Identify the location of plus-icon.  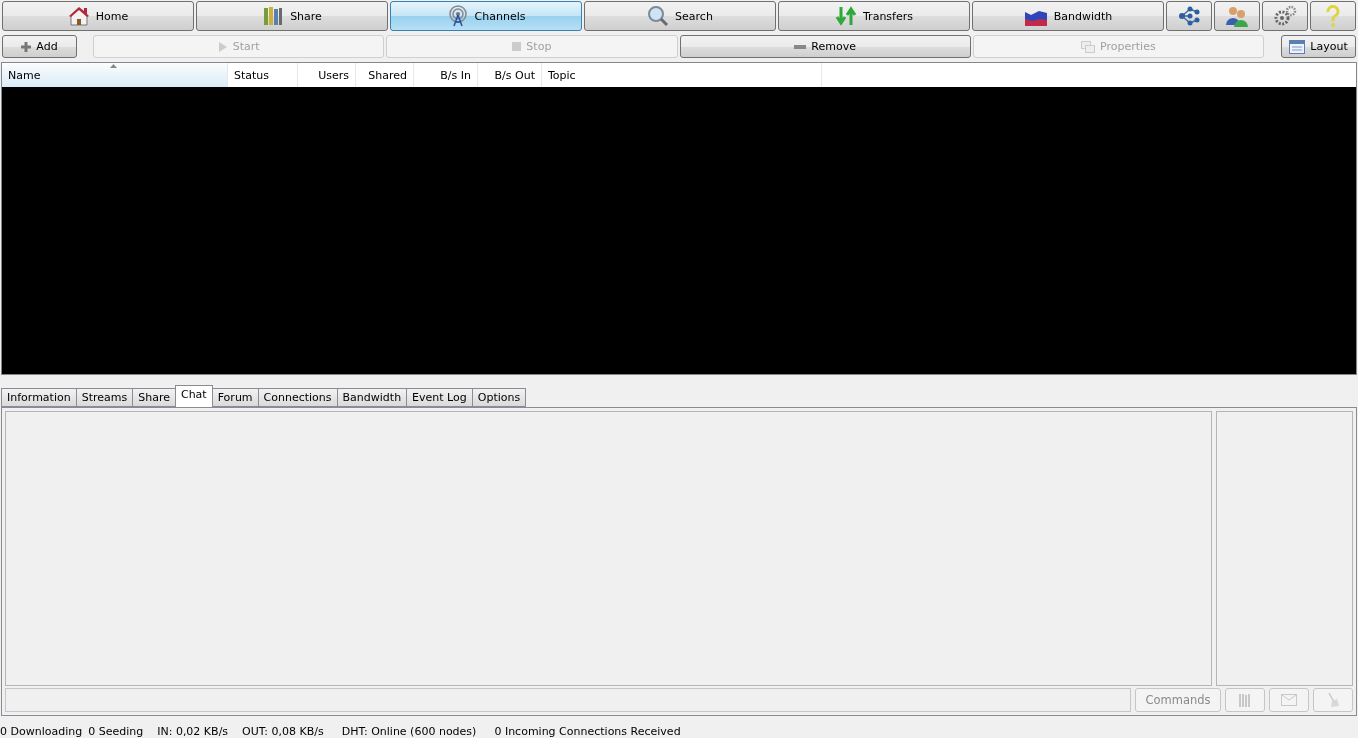
(26, 46).